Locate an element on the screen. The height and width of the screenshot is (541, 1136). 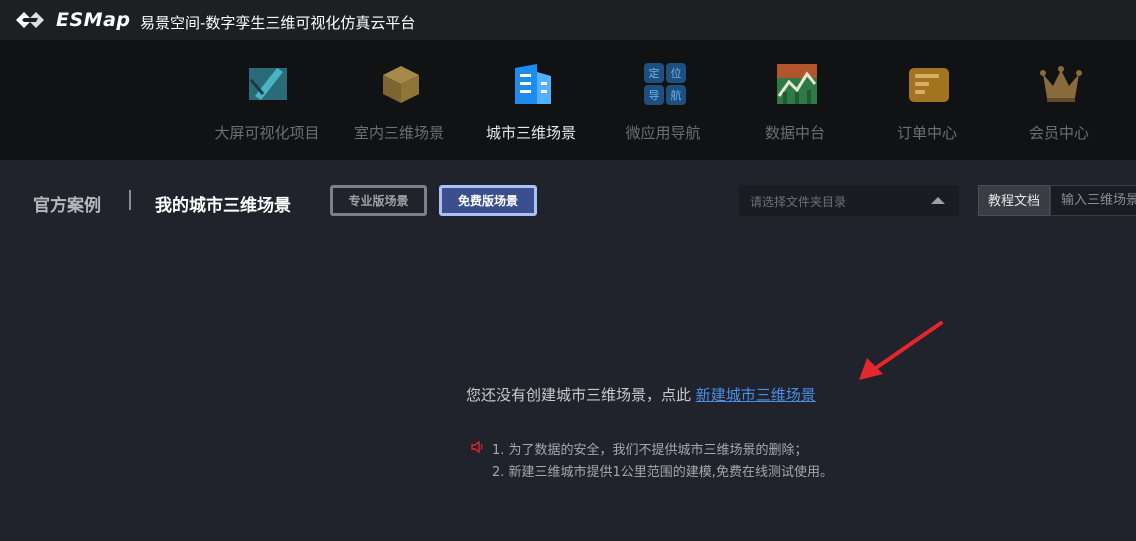
glyph-dao: 导 is located at coordinates (654, 95).